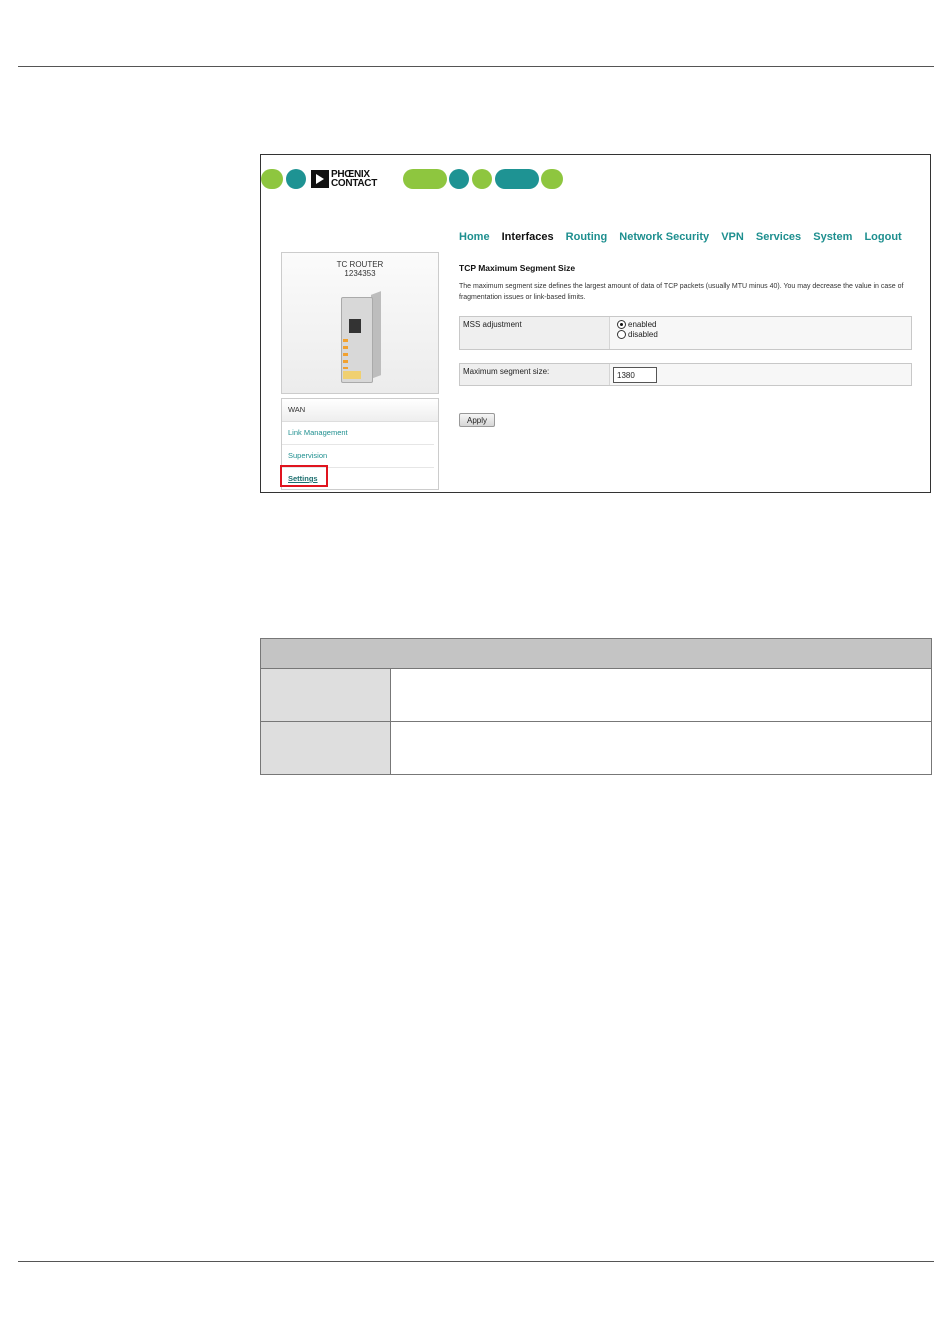  What do you see at coordinates (304, 476) in the screenshot?
I see `highlight-box` at bounding box center [304, 476].